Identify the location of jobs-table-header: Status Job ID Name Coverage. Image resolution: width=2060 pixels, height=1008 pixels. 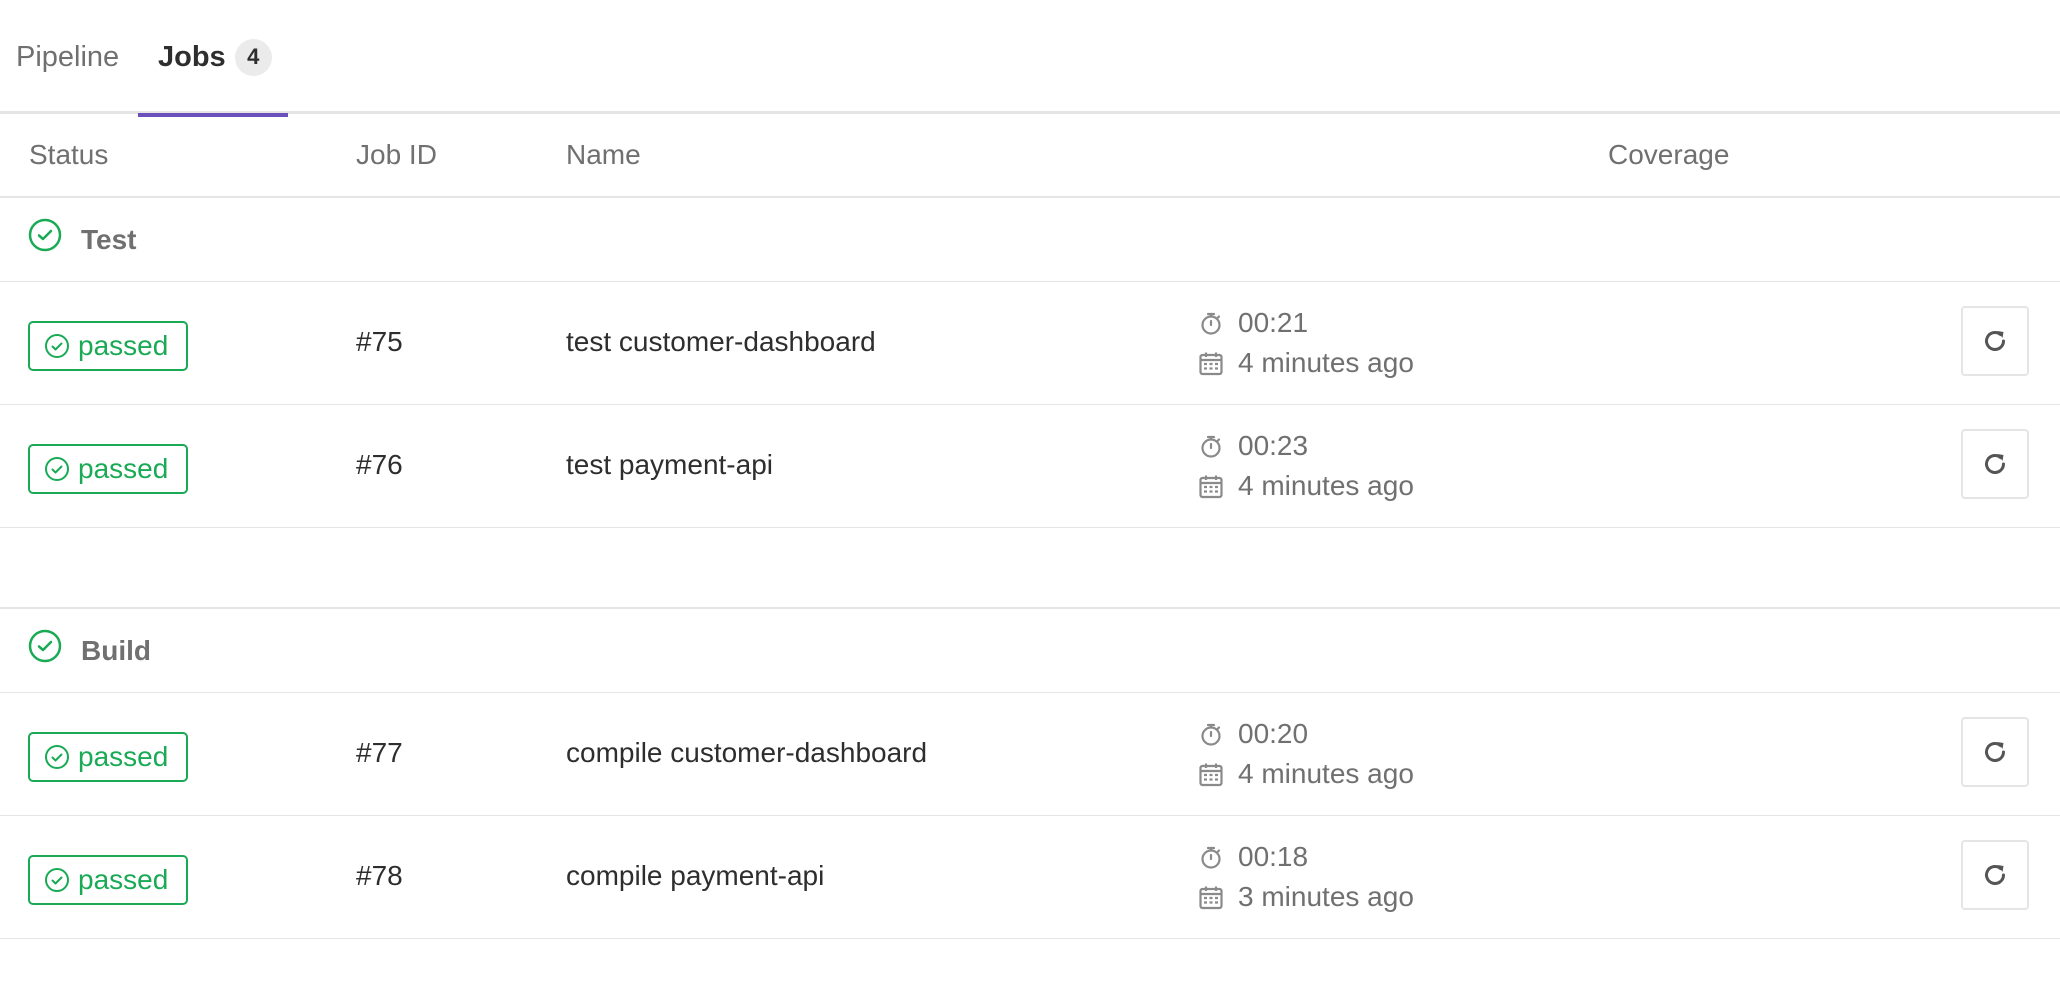
(1030, 156).